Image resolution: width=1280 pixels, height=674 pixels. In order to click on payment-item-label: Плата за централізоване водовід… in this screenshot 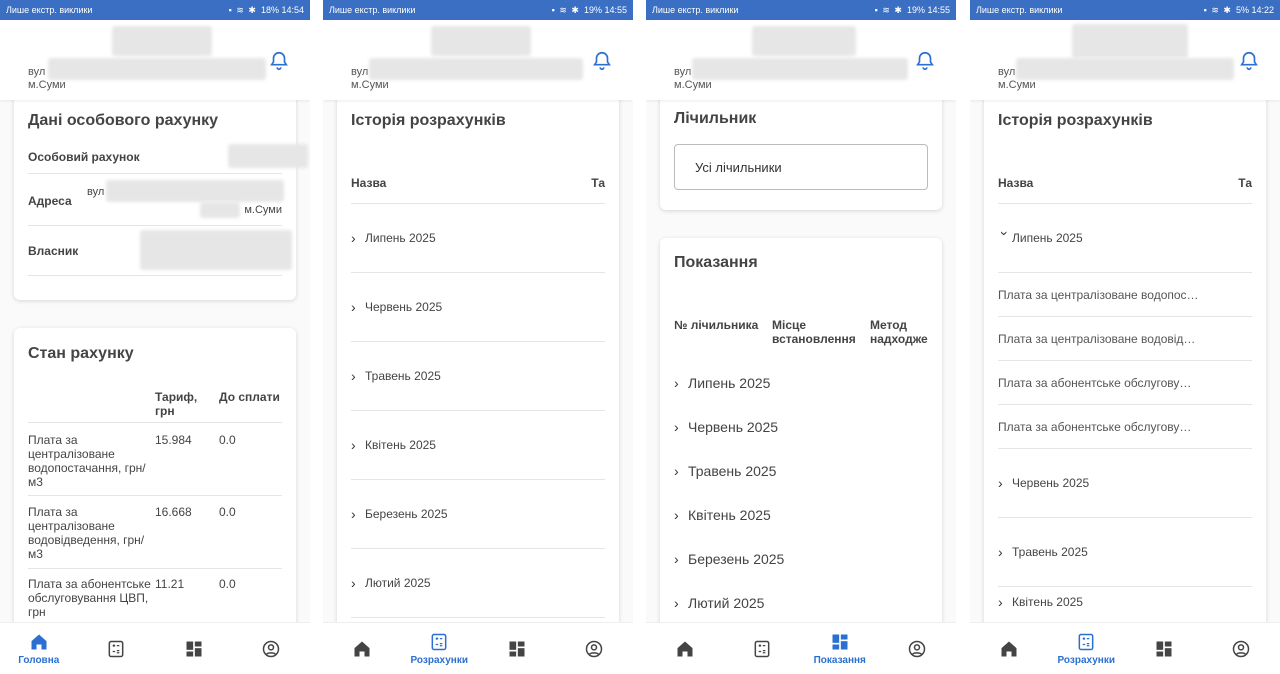, I will do `click(1097, 338)`.